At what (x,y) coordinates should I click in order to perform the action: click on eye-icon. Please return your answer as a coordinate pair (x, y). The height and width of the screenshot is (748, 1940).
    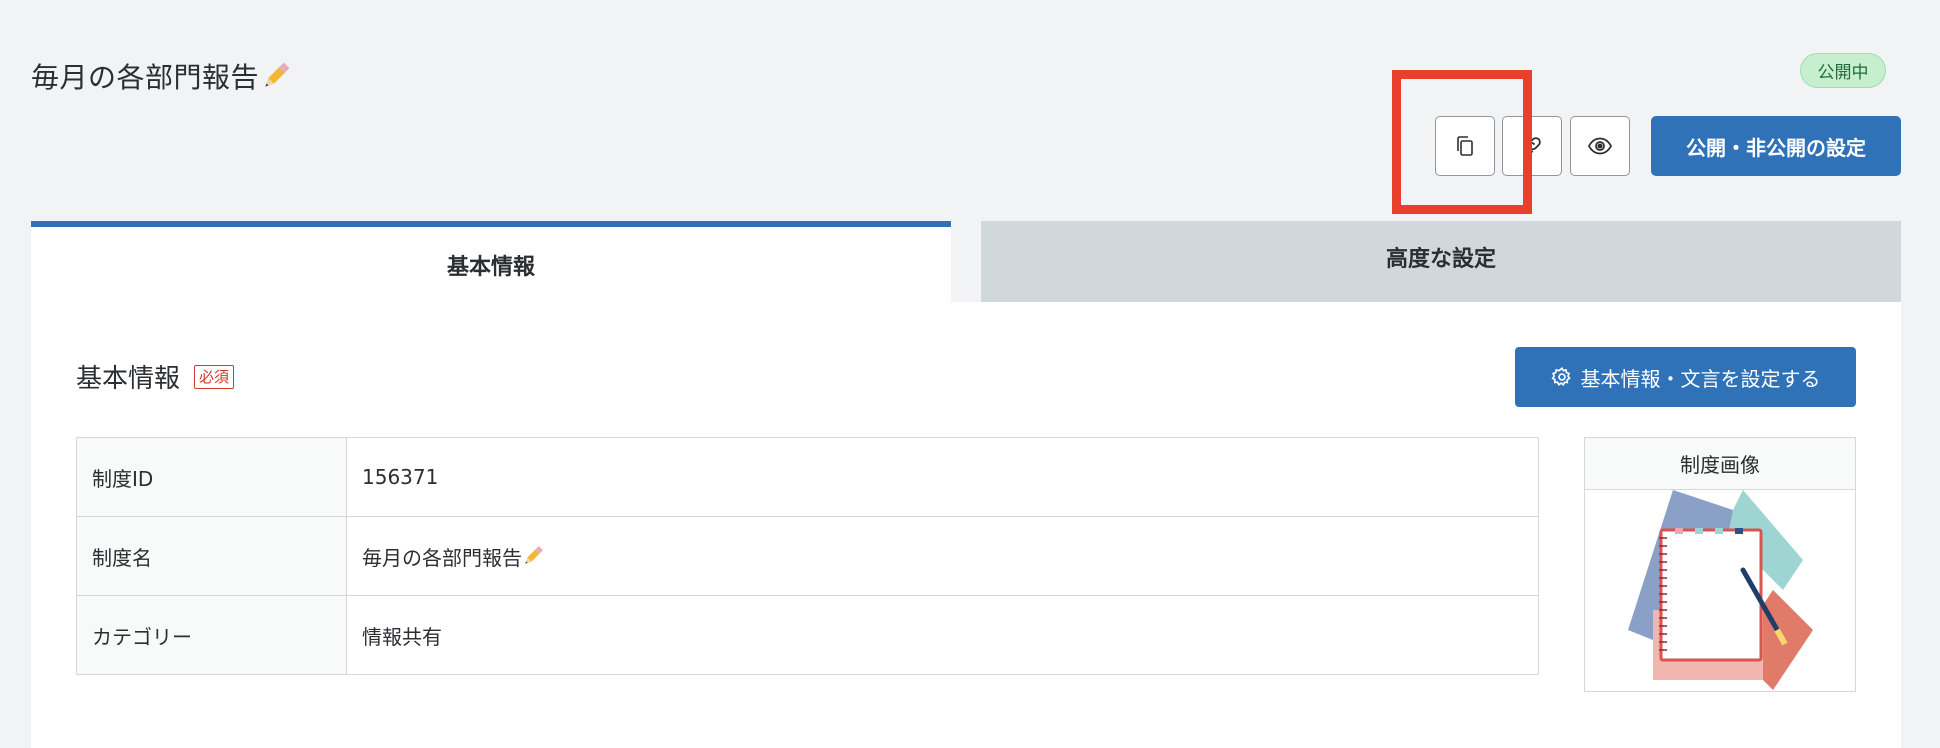
    Looking at the image, I should click on (1600, 146).